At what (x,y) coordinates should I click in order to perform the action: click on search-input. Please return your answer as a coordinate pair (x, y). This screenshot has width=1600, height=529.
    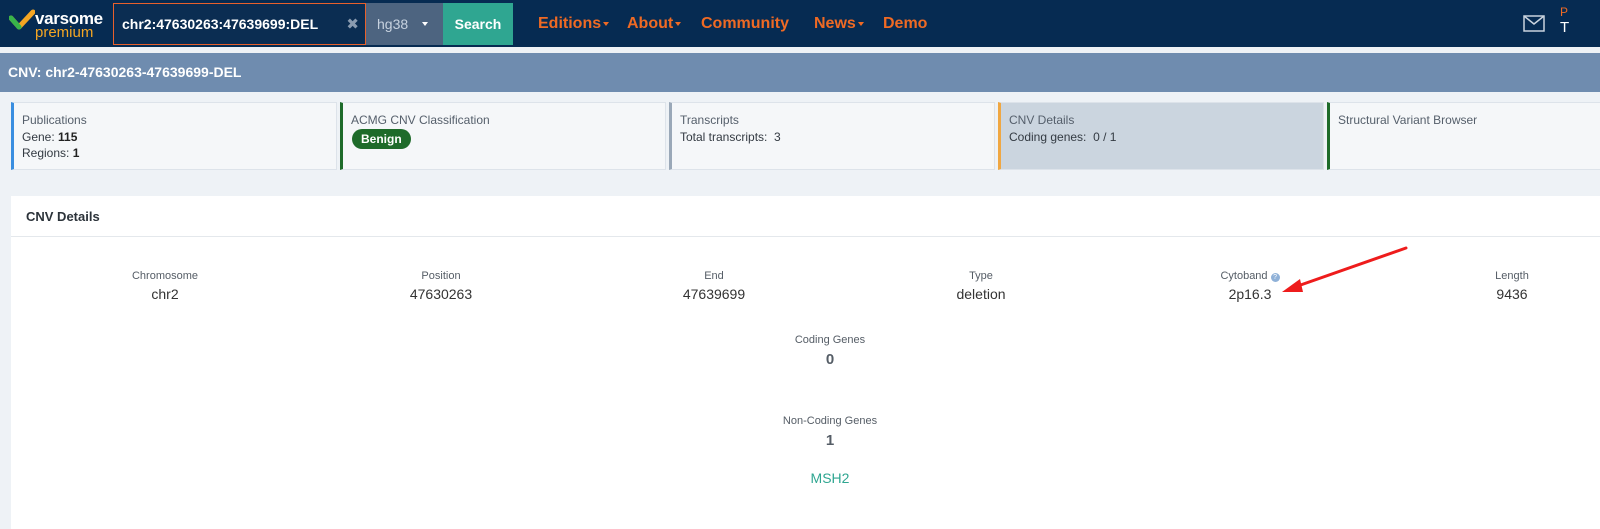
    Looking at the image, I should click on (226, 23).